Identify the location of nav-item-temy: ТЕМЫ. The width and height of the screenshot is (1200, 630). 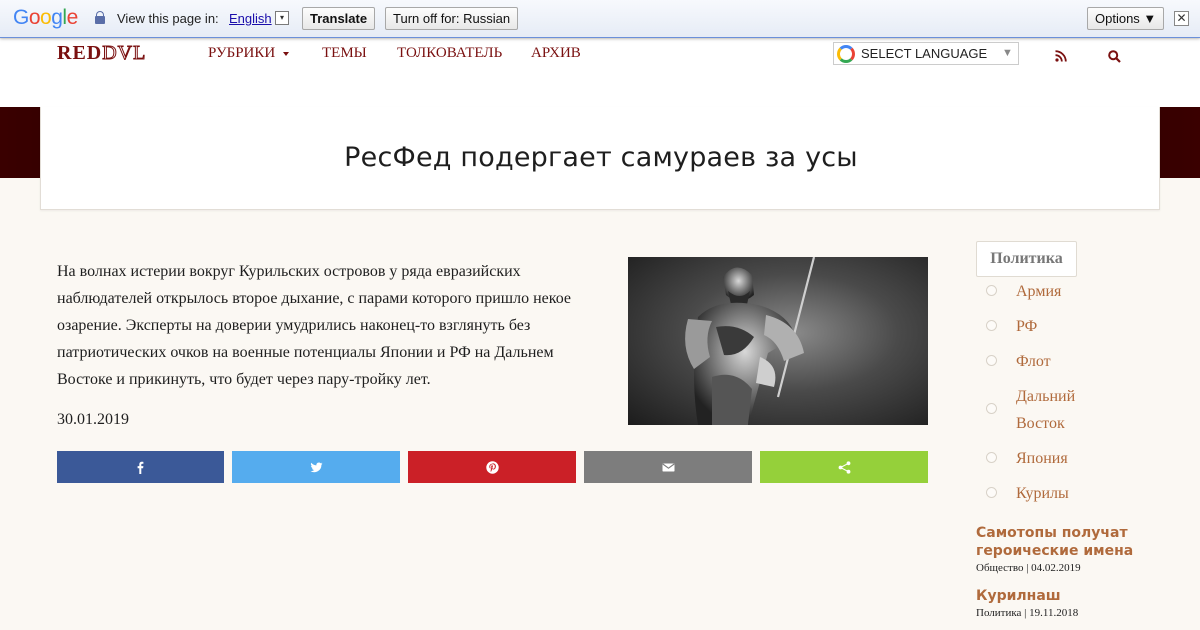
(344, 53).